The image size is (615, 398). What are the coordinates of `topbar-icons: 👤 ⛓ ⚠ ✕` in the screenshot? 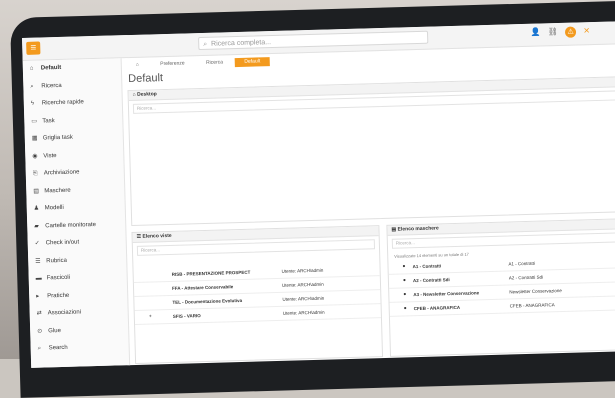 It's located at (557, 32).